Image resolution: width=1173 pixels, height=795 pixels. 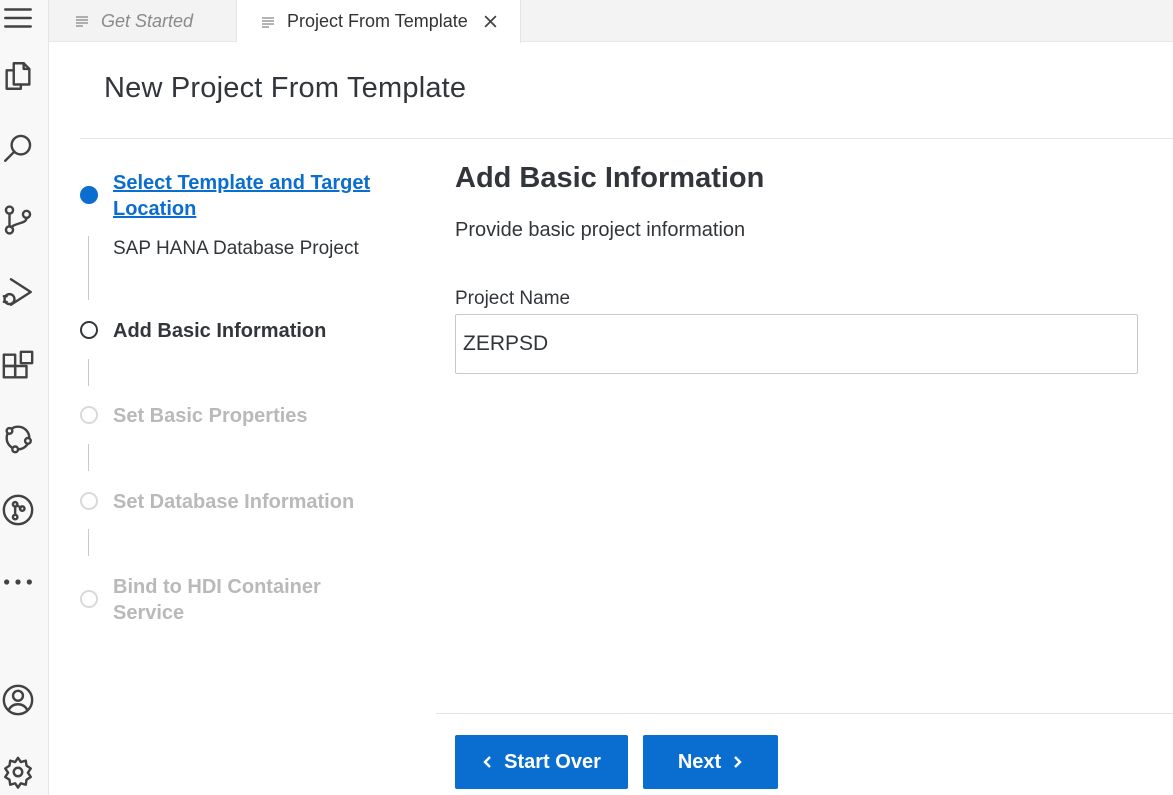 I want to click on next-button: Next, so click(x=710, y=762).